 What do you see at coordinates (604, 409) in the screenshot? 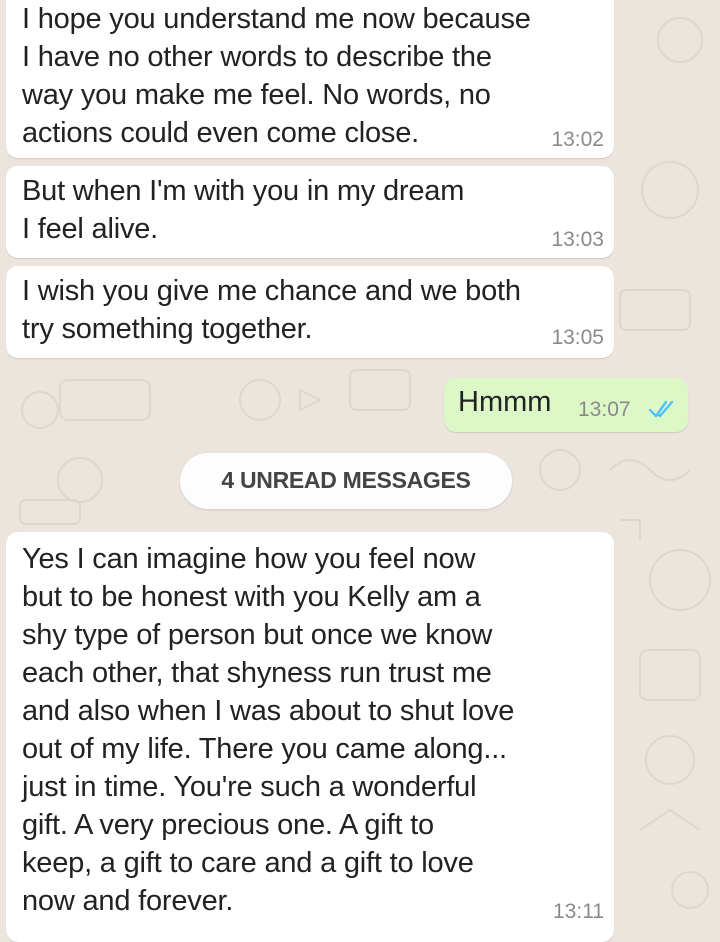
I see `message-timestamp: 13:07` at bounding box center [604, 409].